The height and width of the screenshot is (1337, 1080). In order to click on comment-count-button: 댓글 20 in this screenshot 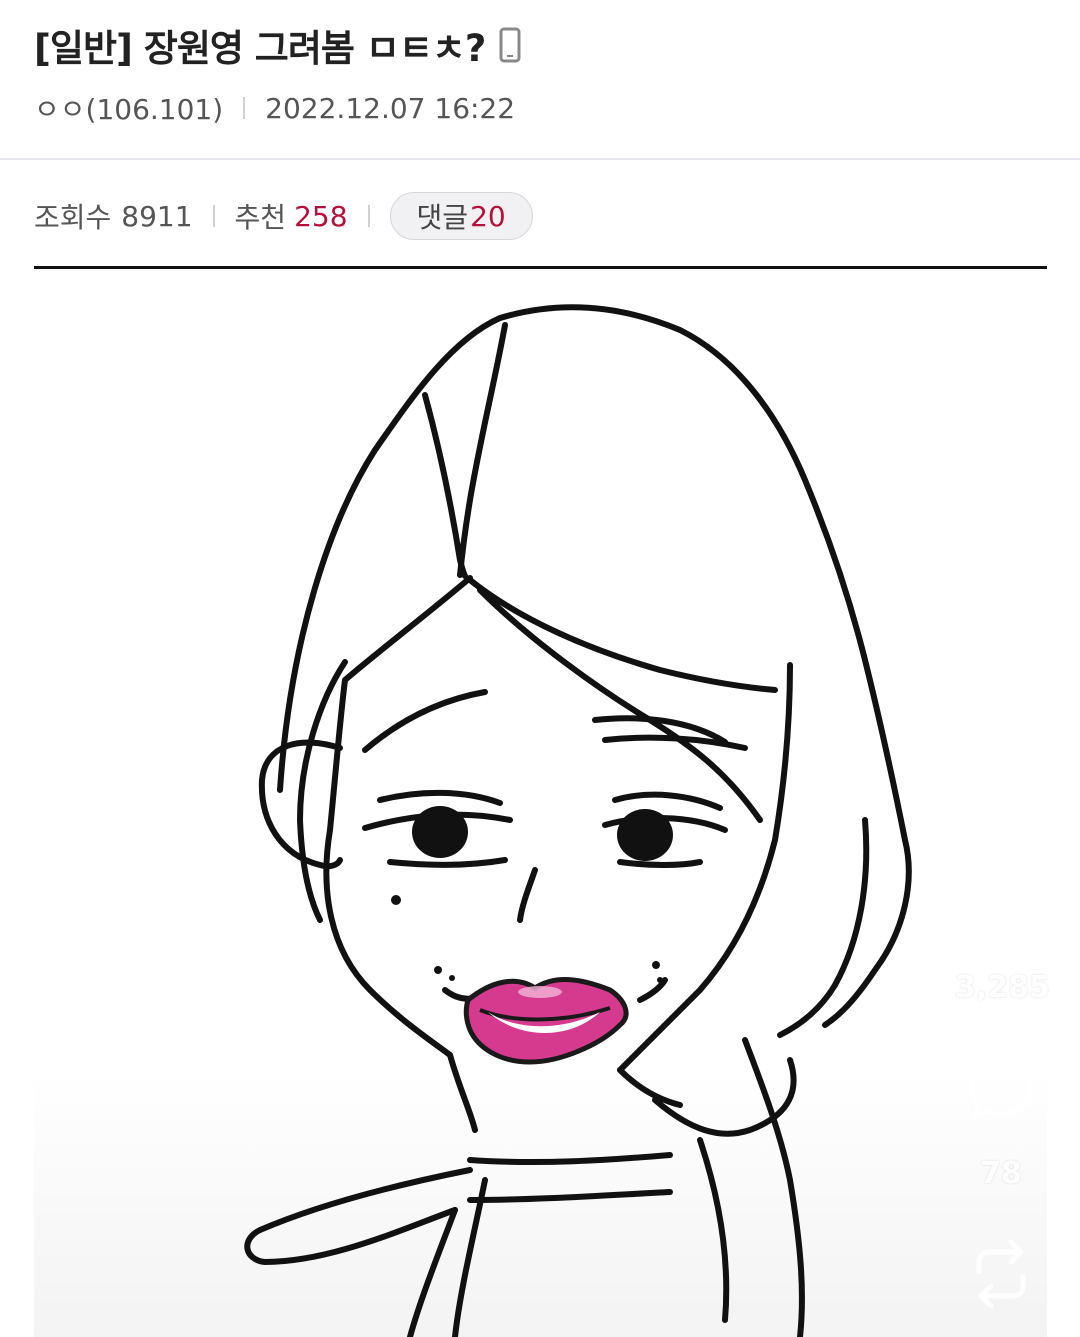, I will do `click(461, 216)`.